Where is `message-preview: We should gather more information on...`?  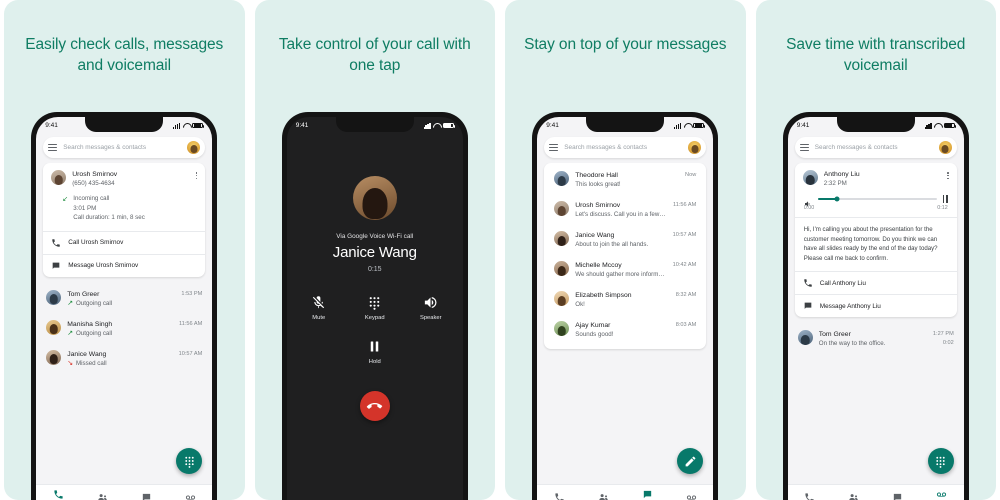 message-preview: We should gather more information on... is located at coordinates (620, 274).